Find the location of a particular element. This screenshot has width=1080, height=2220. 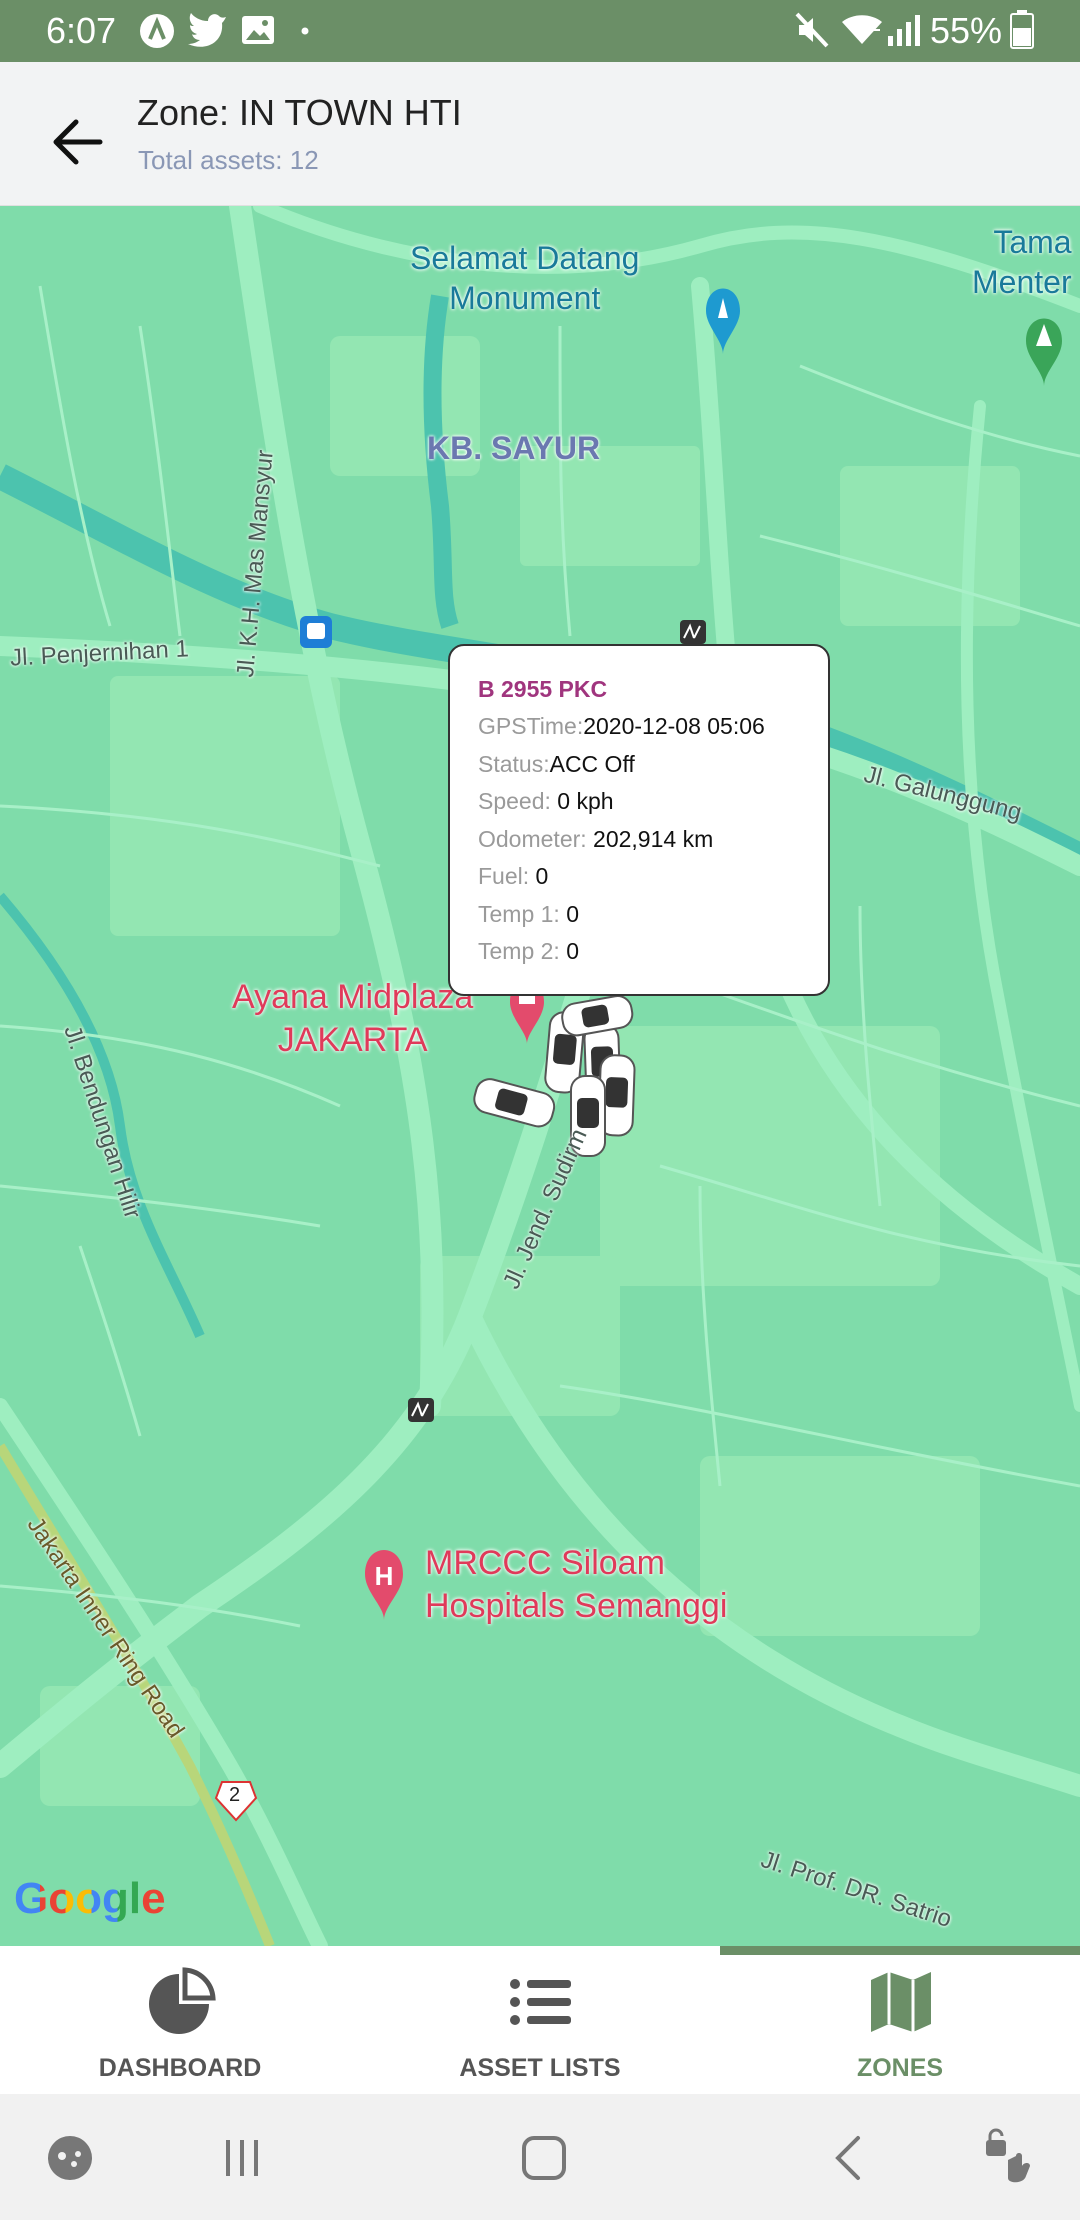

nav-tab-dashboard: DASHBOARD is located at coordinates (180, 2020).